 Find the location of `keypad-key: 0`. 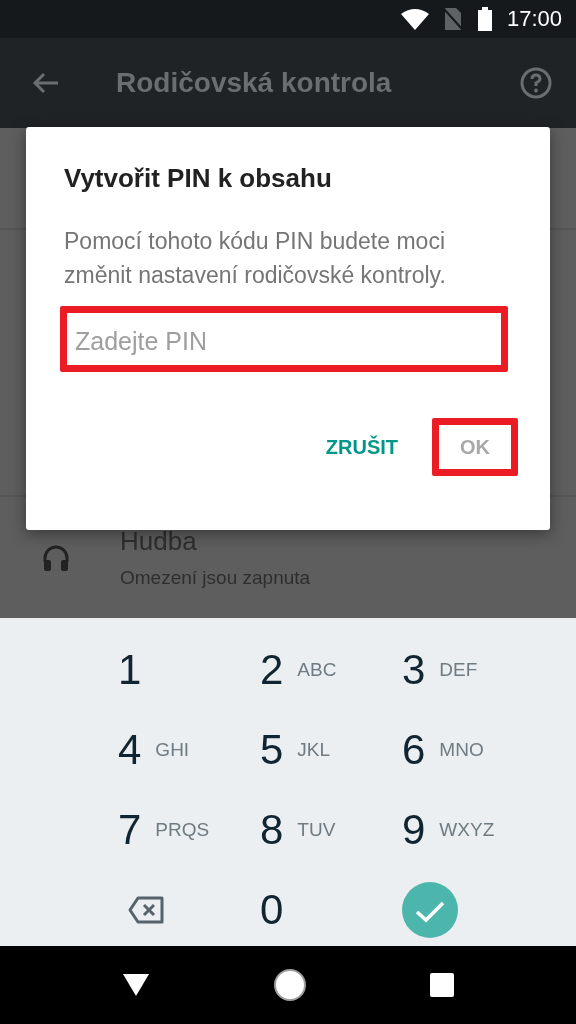

keypad-key: 0 is located at coordinates (331, 910).